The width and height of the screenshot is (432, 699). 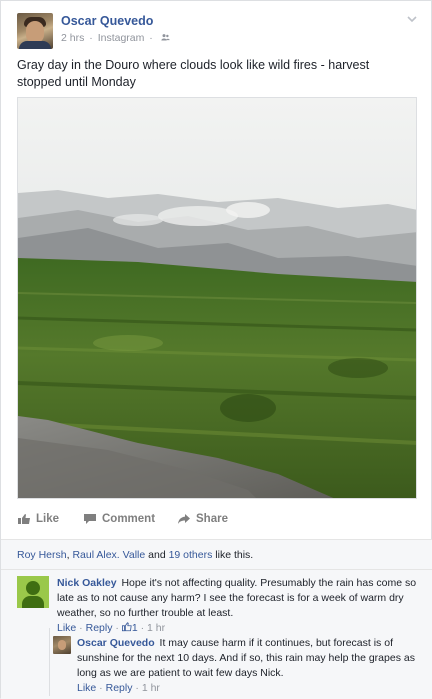 What do you see at coordinates (156, 628) in the screenshot?
I see `comment-time: 1 hr` at bounding box center [156, 628].